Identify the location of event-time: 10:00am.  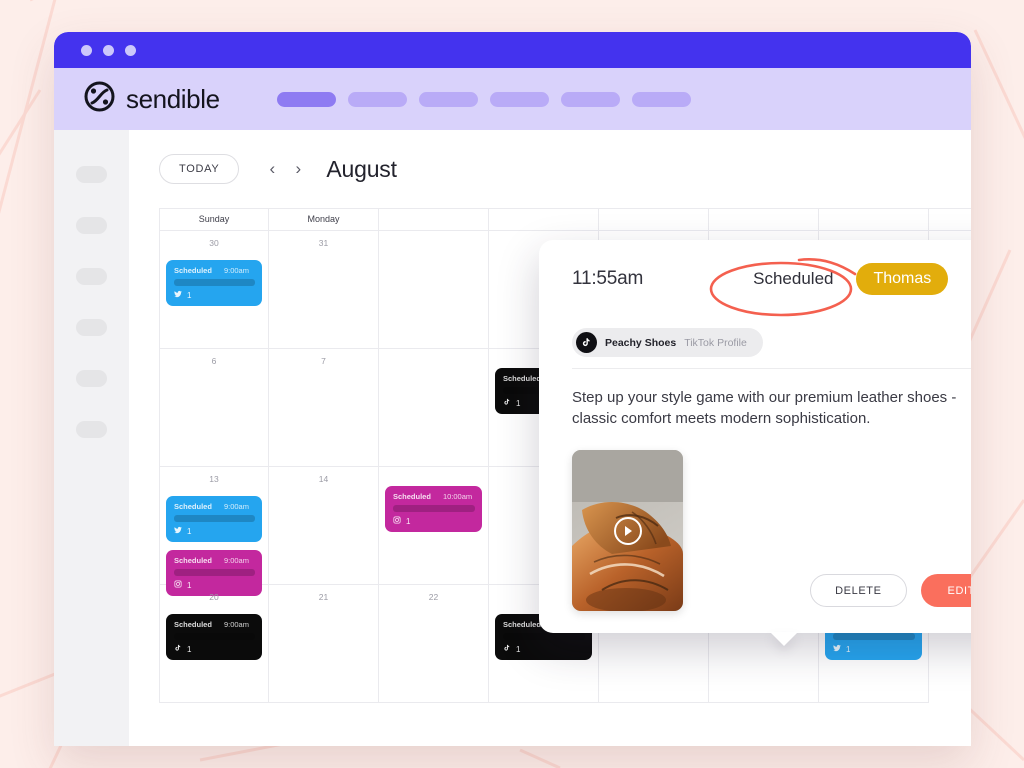
(457, 496).